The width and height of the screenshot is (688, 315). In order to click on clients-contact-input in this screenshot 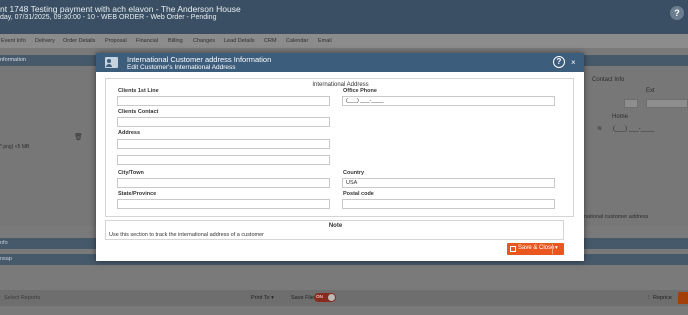, I will do `click(223, 122)`.